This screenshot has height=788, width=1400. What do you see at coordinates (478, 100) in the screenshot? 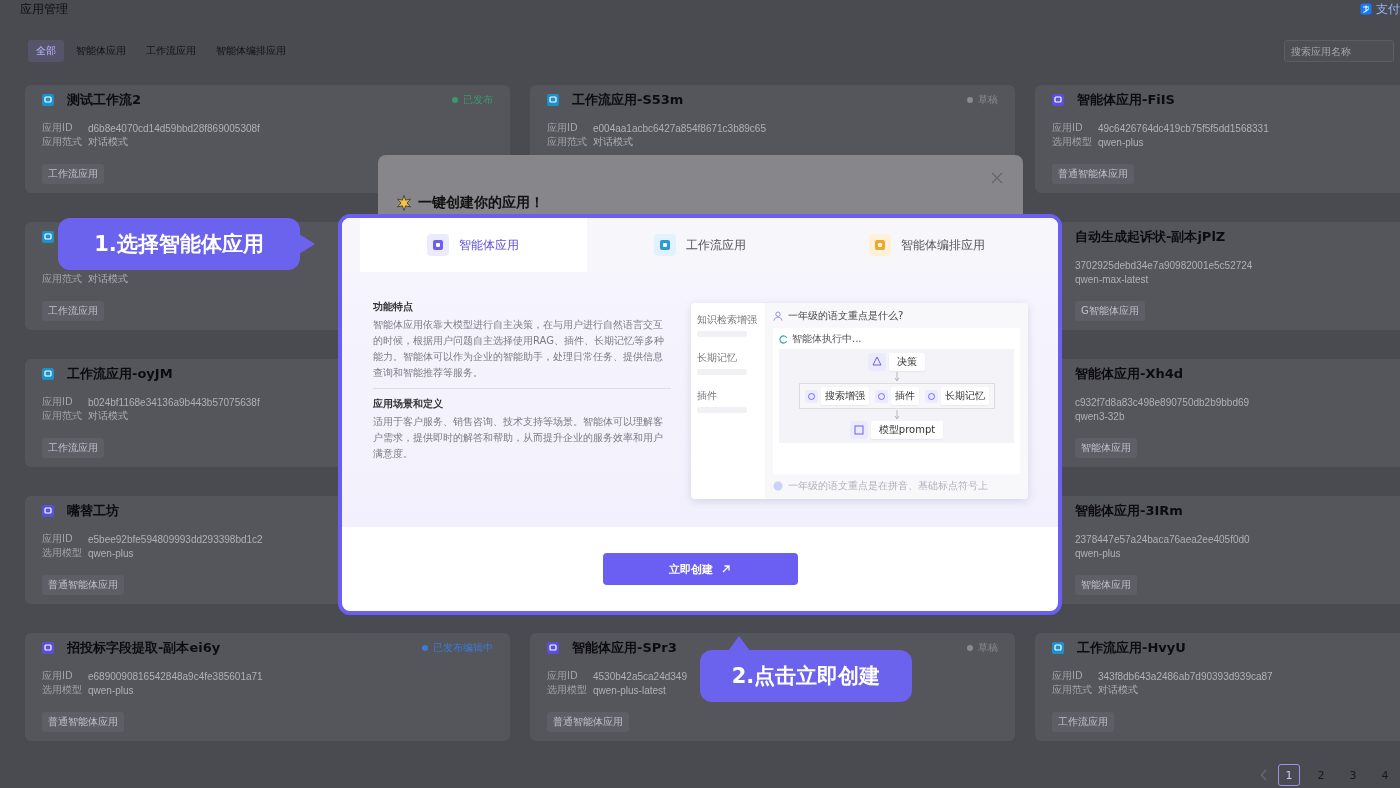
I see `status-label: 已发布` at bounding box center [478, 100].